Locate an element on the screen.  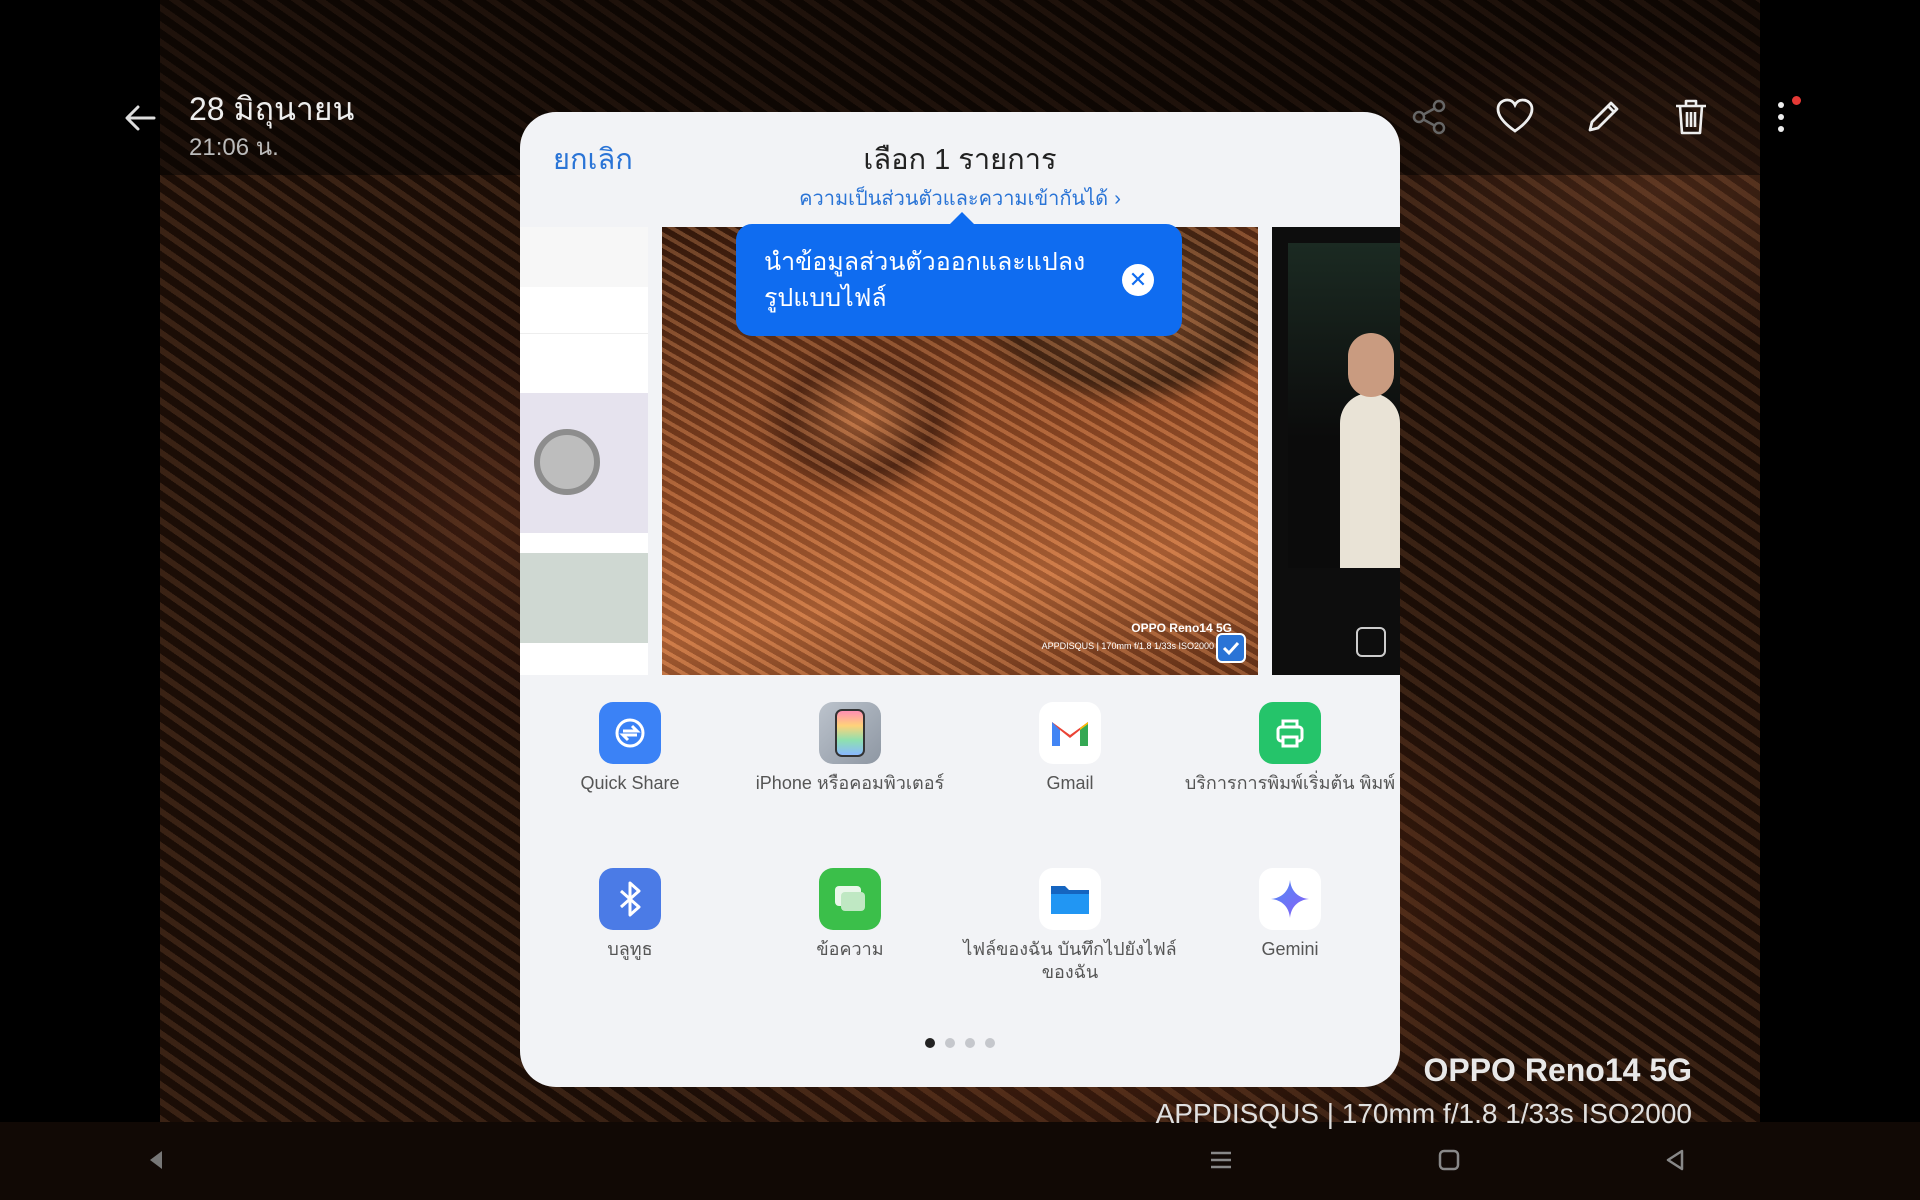
privacy-tooltip: นำข้อมูลส่วนตัวออกและแปลงรูปแบบไฟล์ is located at coordinates (959, 280).